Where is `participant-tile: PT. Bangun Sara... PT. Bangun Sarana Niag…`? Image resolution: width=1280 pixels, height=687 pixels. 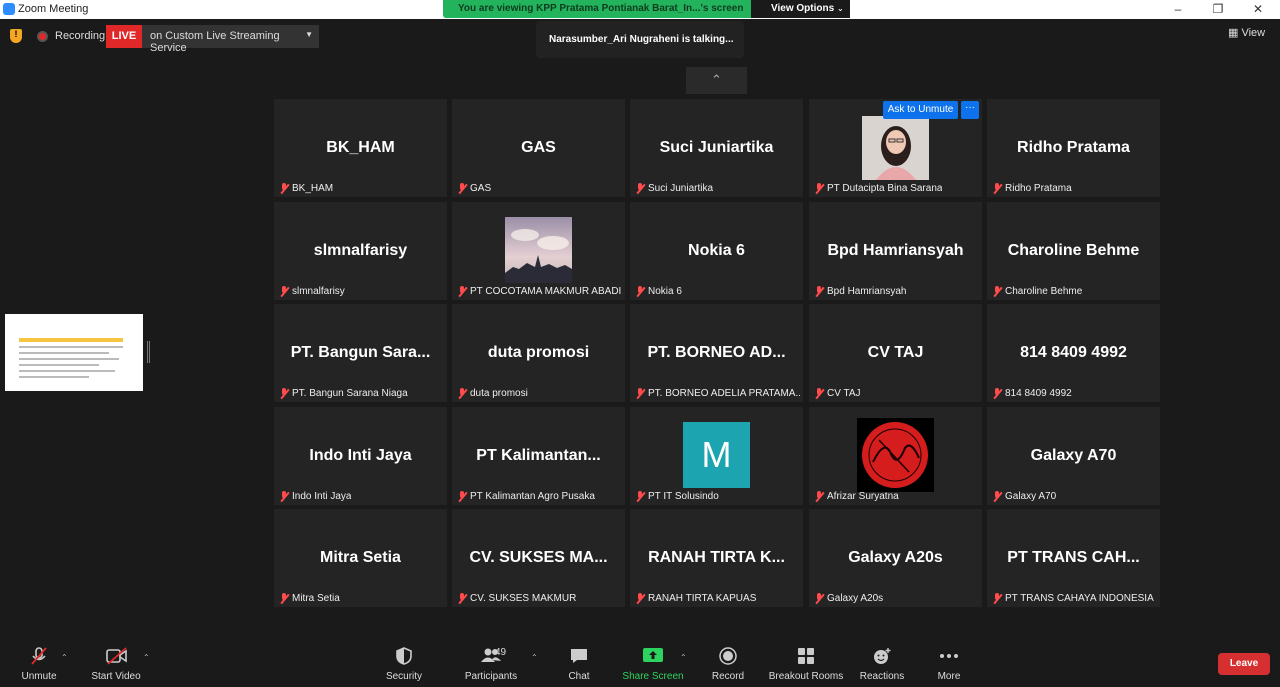
participant-tile: PT. Bangun Sara... PT. Bangun Sarana Niag… is located at coordinates (360, 353).